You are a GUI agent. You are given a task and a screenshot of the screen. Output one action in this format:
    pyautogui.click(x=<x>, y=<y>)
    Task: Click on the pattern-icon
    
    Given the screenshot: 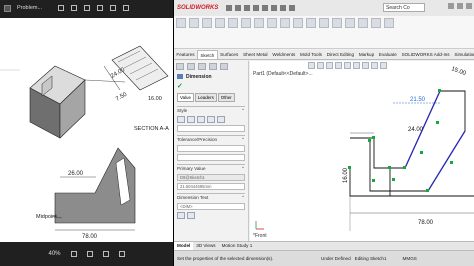 What is the action you would take?
    pyautogui.click(x=311, y=23)
    